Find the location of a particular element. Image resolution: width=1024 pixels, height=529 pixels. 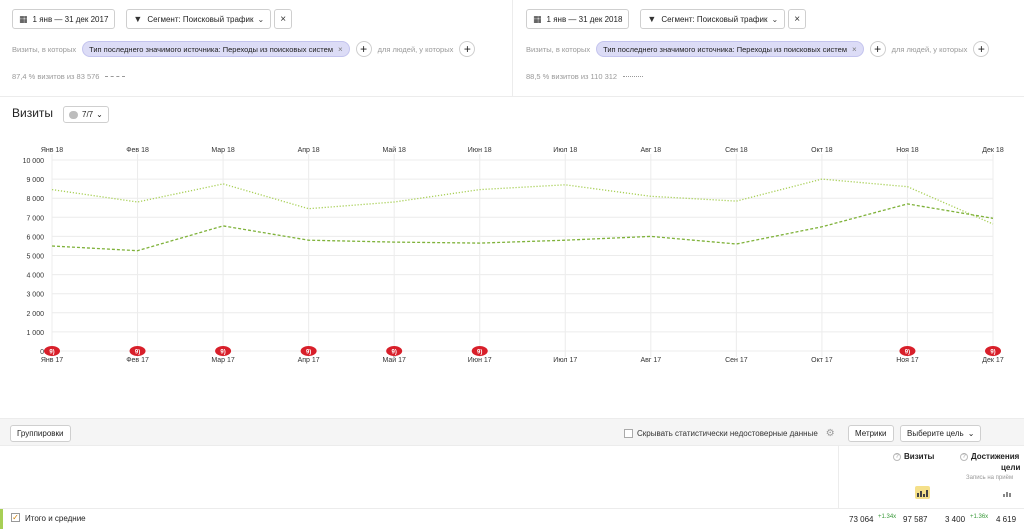

chart-toggle-visits-button is located at coordinates (922, 492).